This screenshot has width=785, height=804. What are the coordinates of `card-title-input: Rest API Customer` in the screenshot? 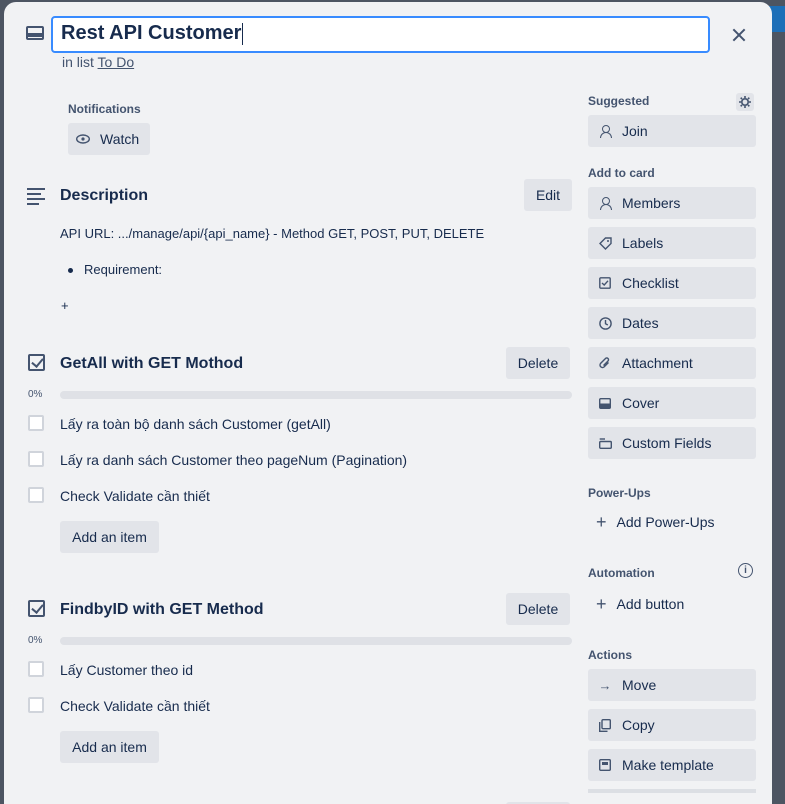 It's located at (380, 34).